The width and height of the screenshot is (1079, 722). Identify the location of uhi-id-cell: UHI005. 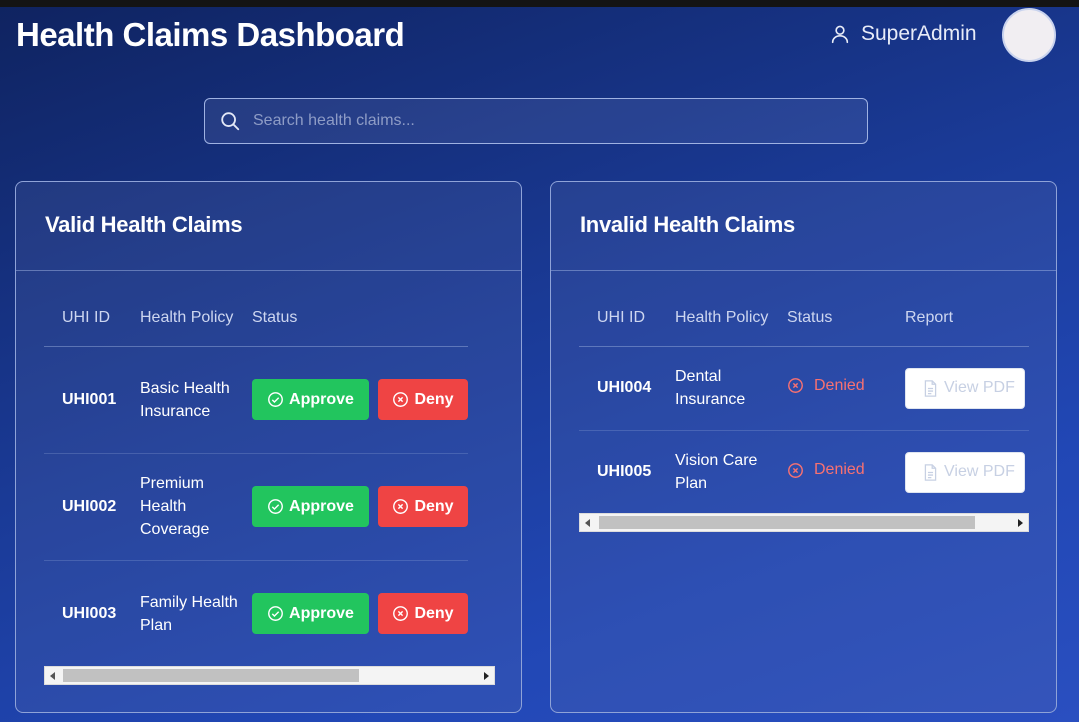
(624, 472).